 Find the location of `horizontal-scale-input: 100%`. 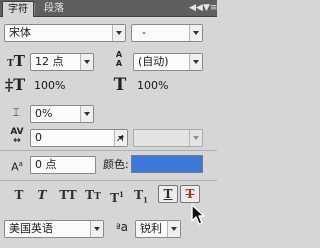

horizontal-scale-input: 100% is located at coordinates (168, 87).